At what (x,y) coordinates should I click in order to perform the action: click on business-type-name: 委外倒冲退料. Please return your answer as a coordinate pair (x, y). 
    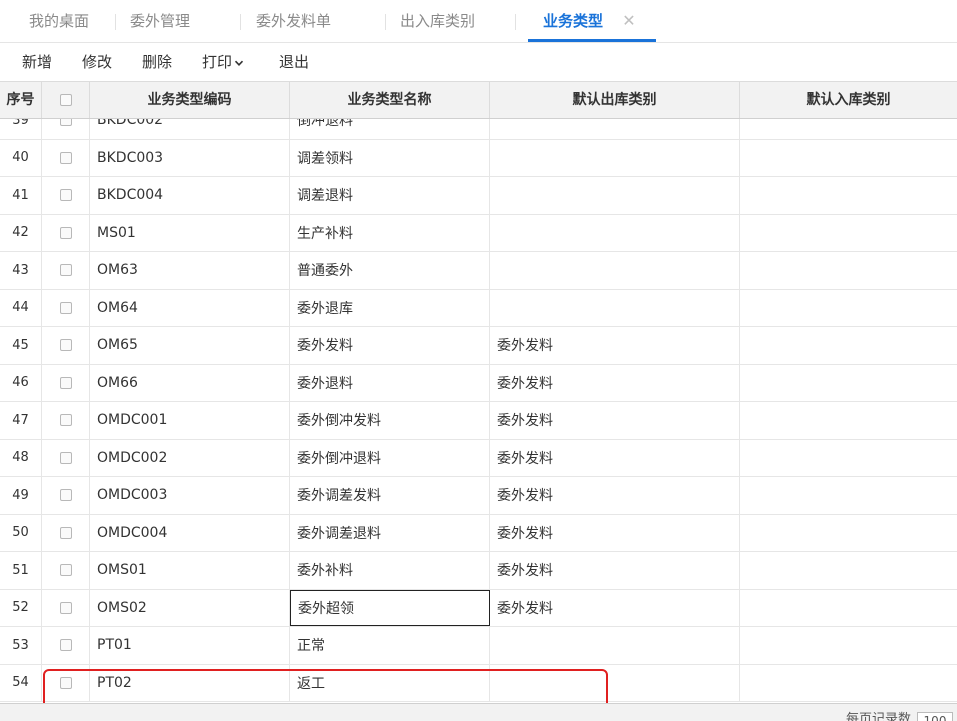
    Looking at the image, I should click on (390, 457).